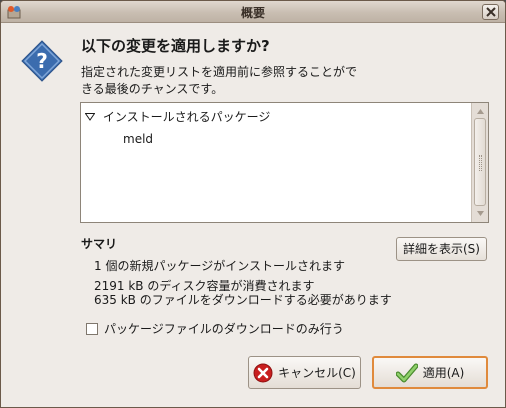 This screenshot has height=408, width=506. What do you see at coordinates (91, 117) in the screenshot?
I see `triangle-down-icon` at bounding box center [91, 117].